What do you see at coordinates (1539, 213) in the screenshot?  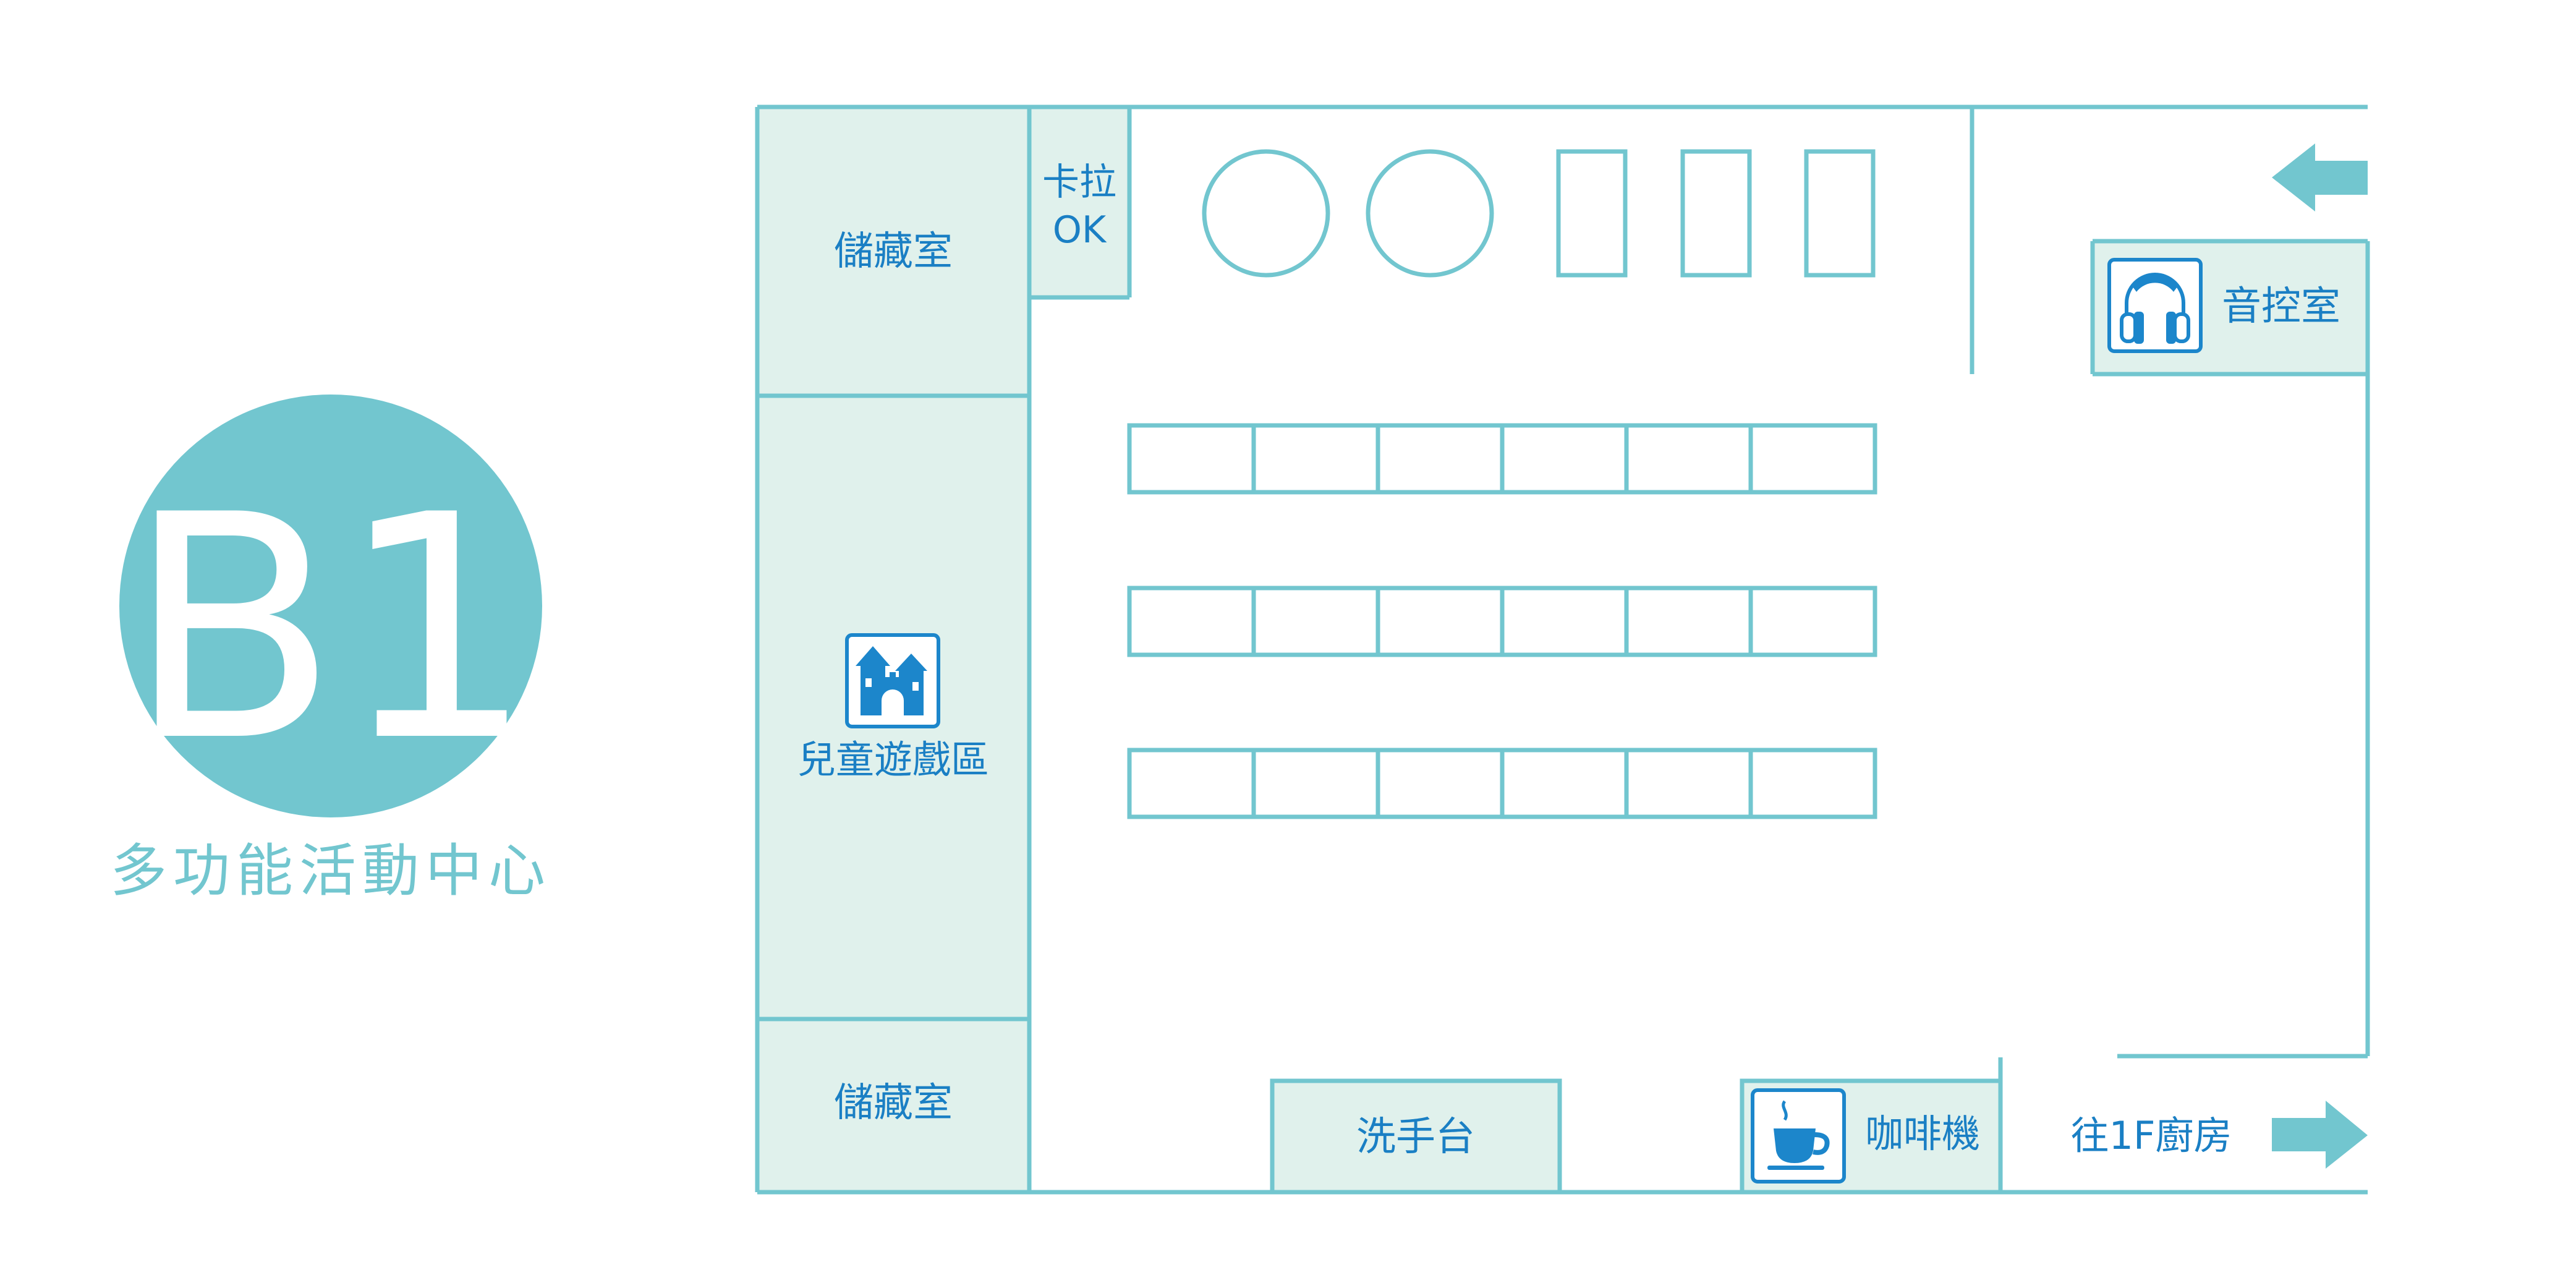 I see `furniture` at bounding box center [1539, 213].